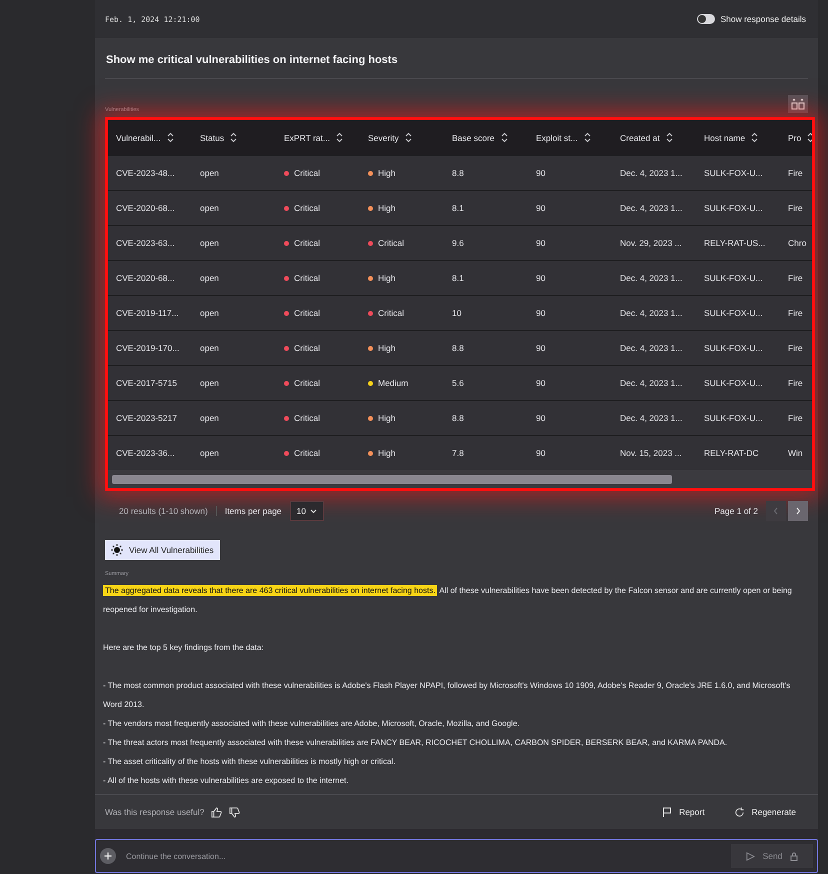 Image resolution: width=828 pixels, height=874 pixels. I want to click on items-per-page-label: Items per page, so click(253, 511).